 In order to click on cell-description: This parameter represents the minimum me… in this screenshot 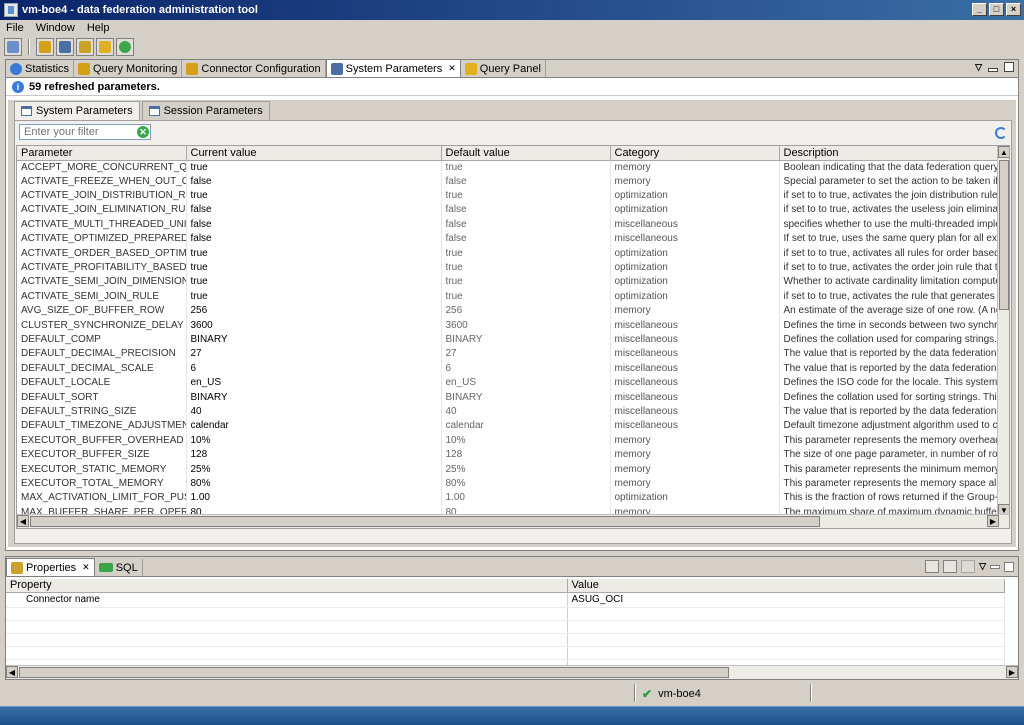, I will do `click(889, 469)`.